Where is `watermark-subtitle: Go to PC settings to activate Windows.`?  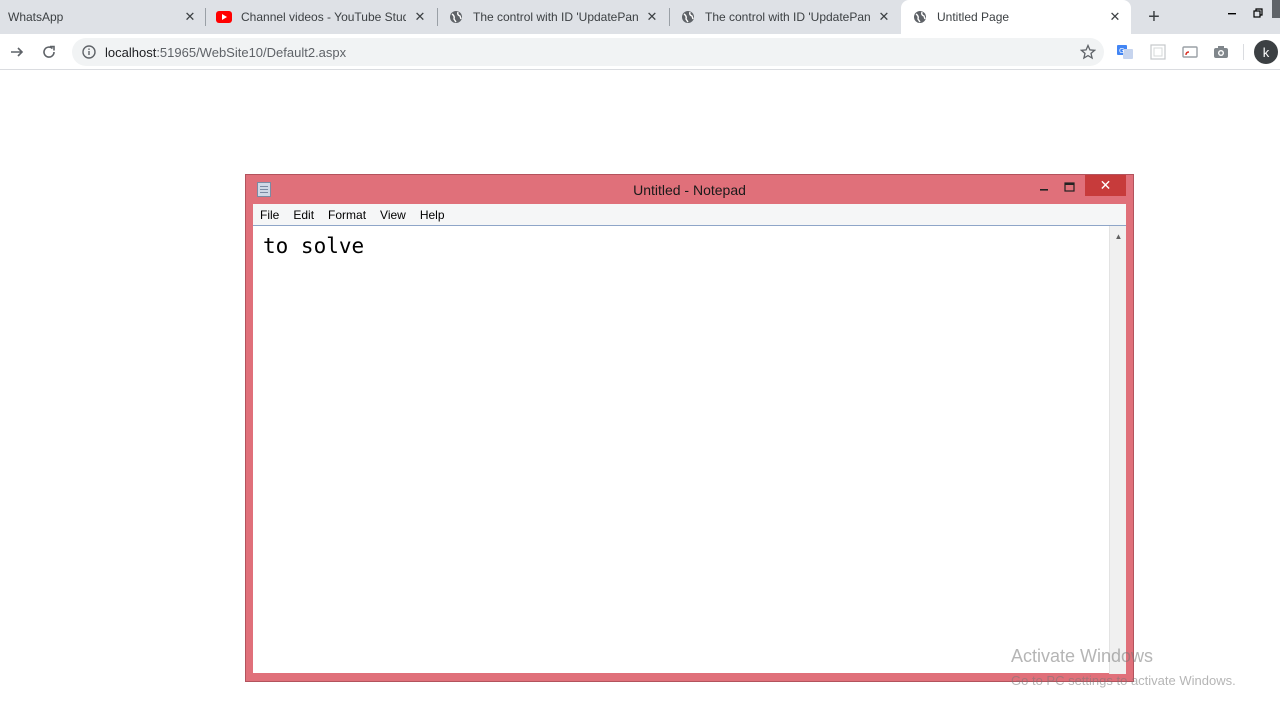 watermark-subtitle: Go to PC settings to activate Windows. is located at coordinates (1123, 680).